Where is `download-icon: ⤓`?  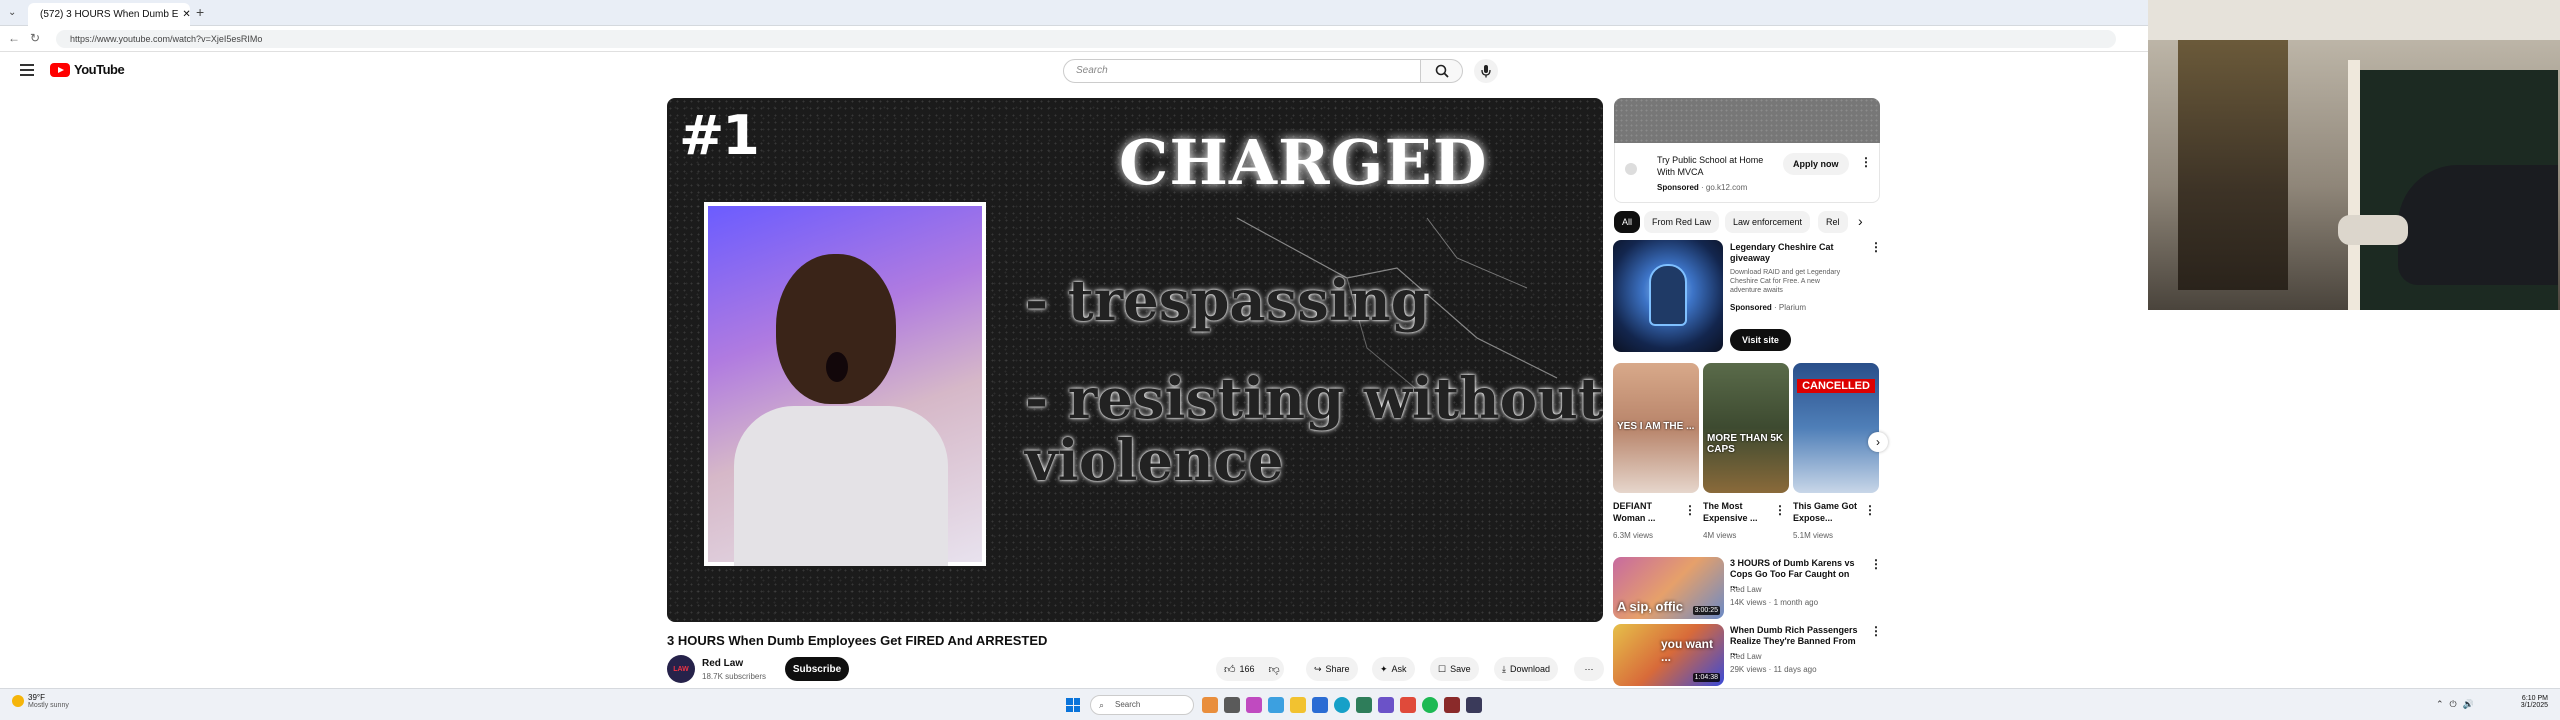 download-icon: ⤓ is located at coordinates (1504, 668).